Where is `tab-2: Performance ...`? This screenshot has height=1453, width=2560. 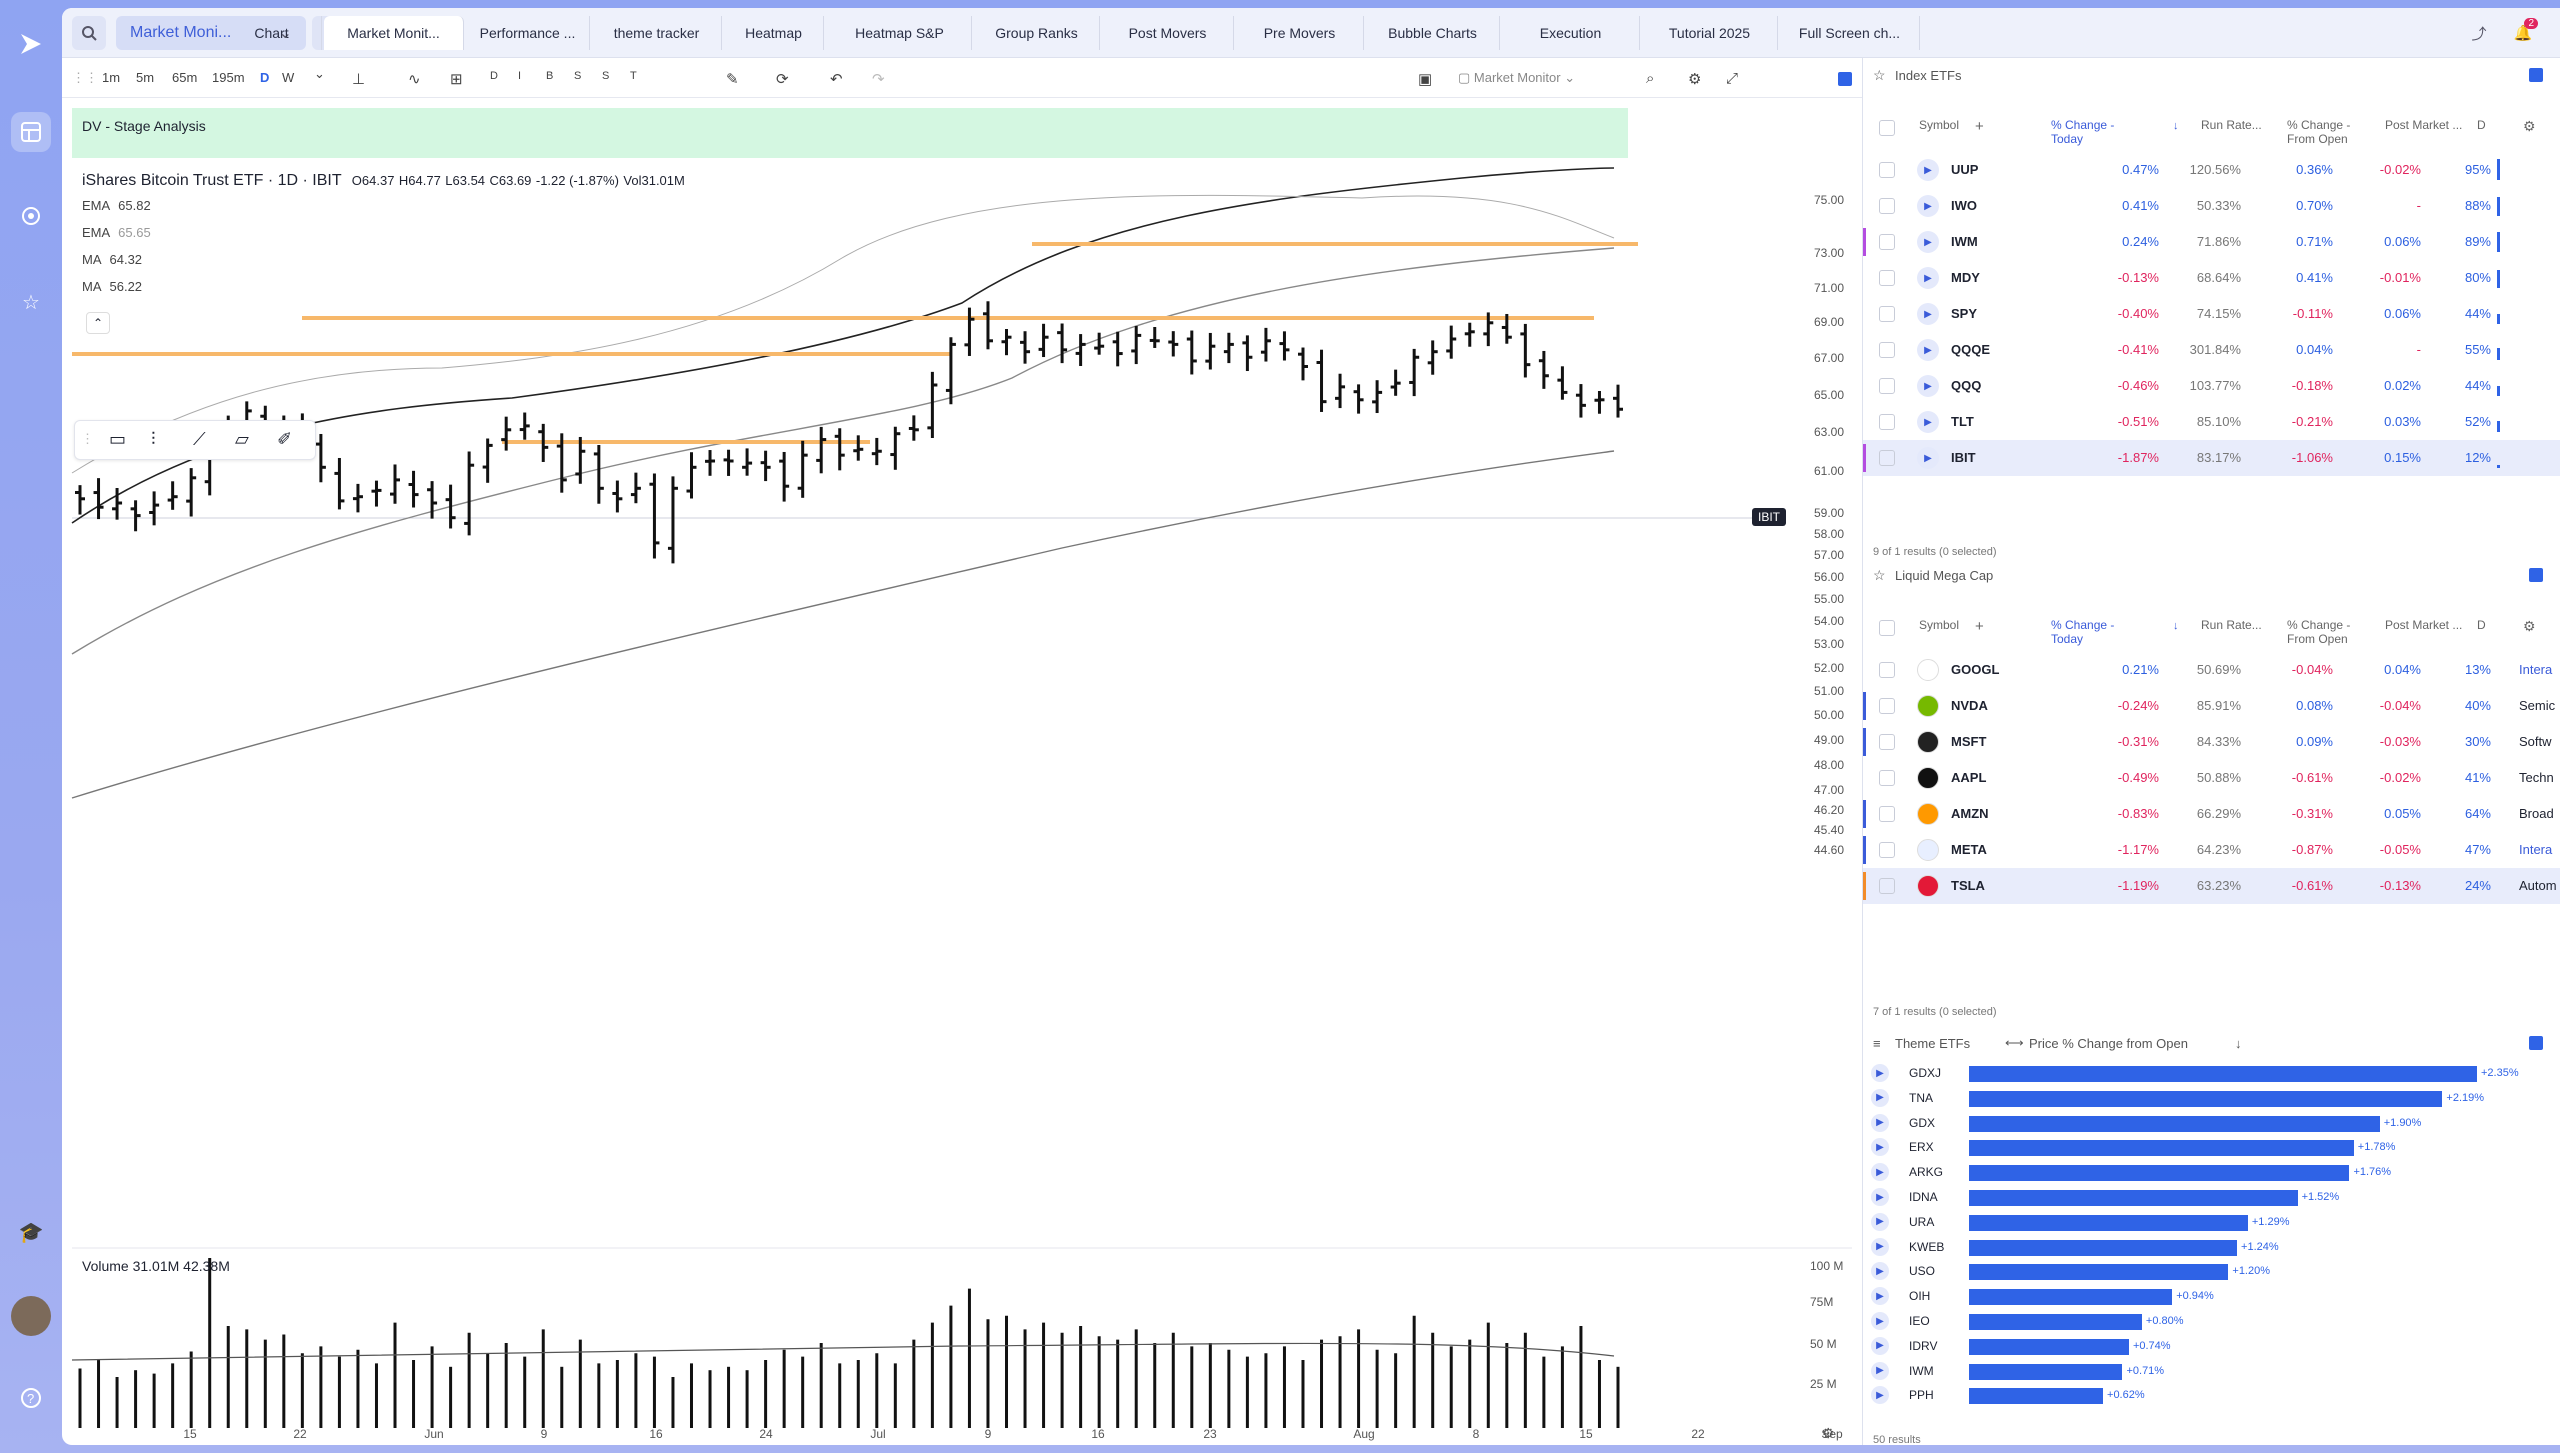
tab-2: Performance ... is located at coordinates (528, 33).